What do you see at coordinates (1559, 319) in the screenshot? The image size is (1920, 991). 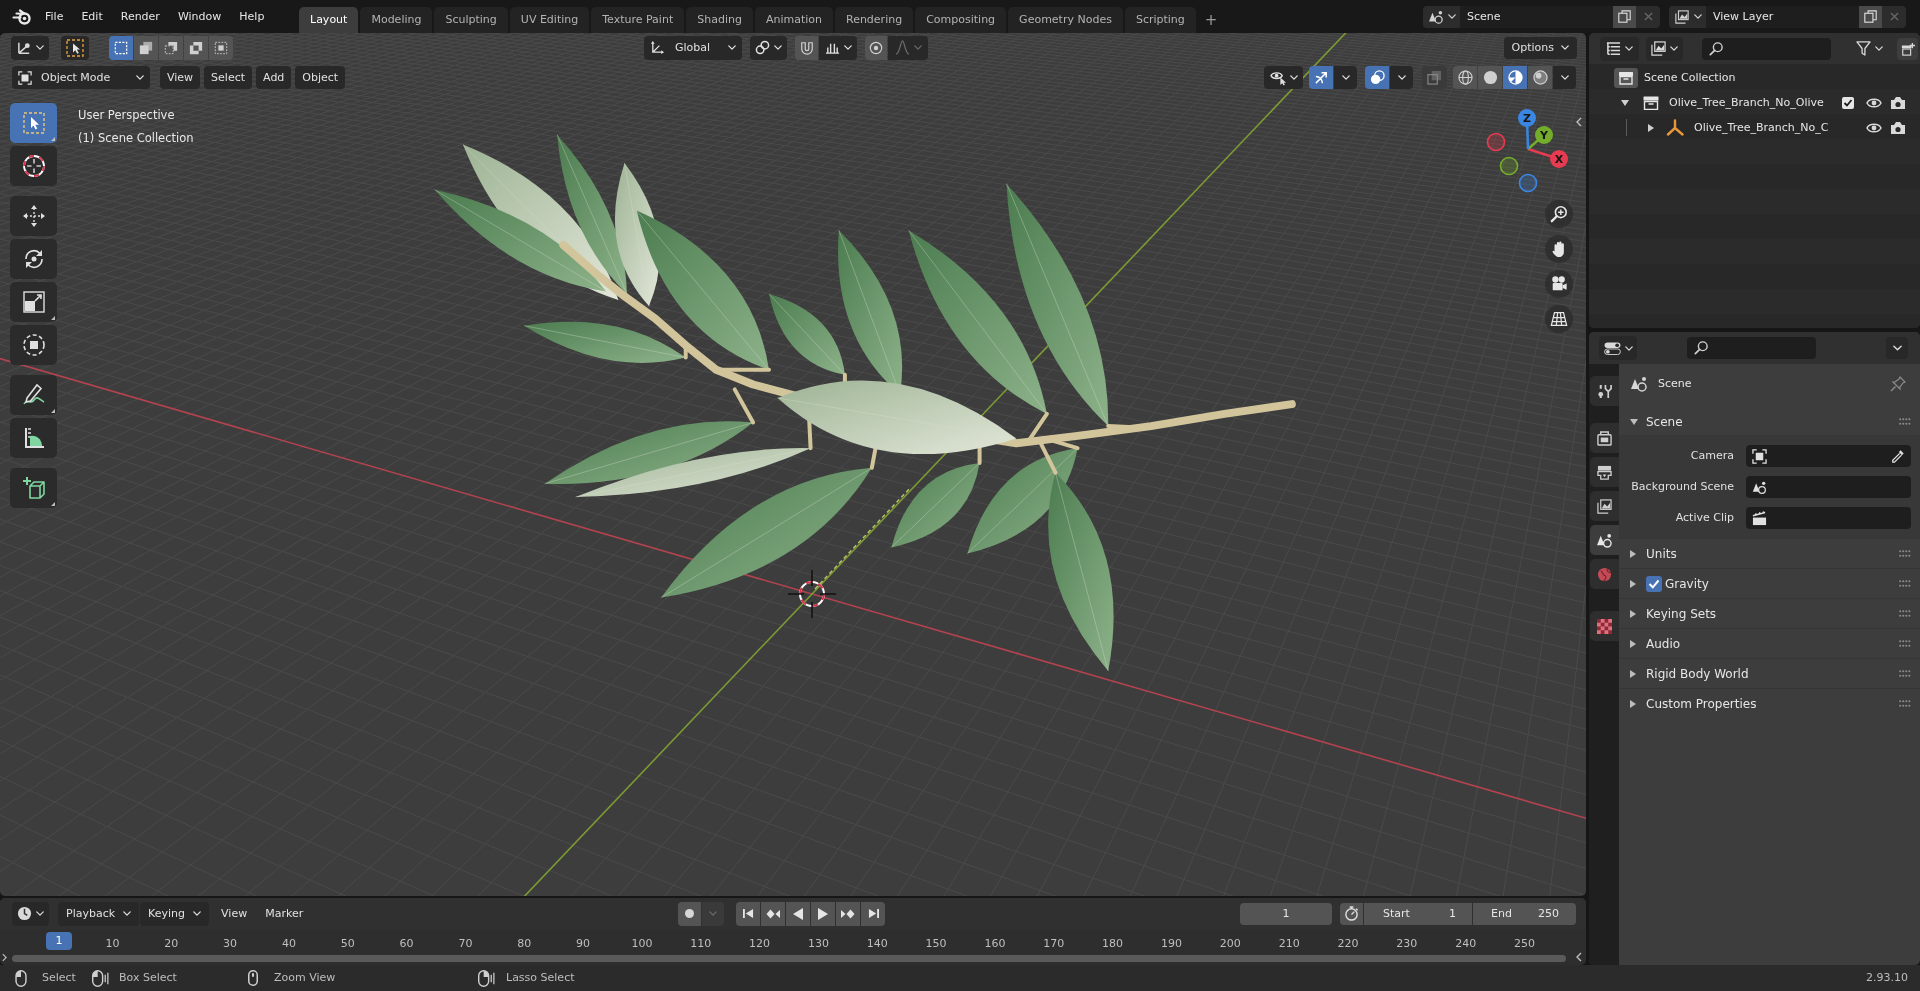 I see `perspective-toggle-button` at bounding box center [1559, 319].